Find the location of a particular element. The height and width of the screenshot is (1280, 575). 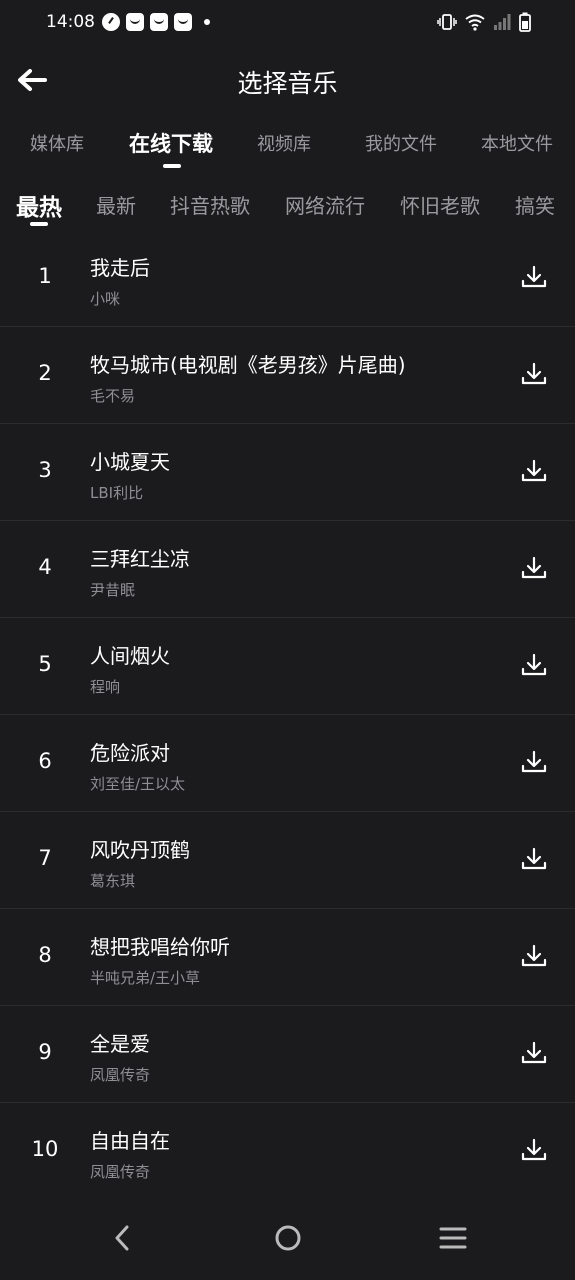

signal-icon is located at coordinates (502, 22).